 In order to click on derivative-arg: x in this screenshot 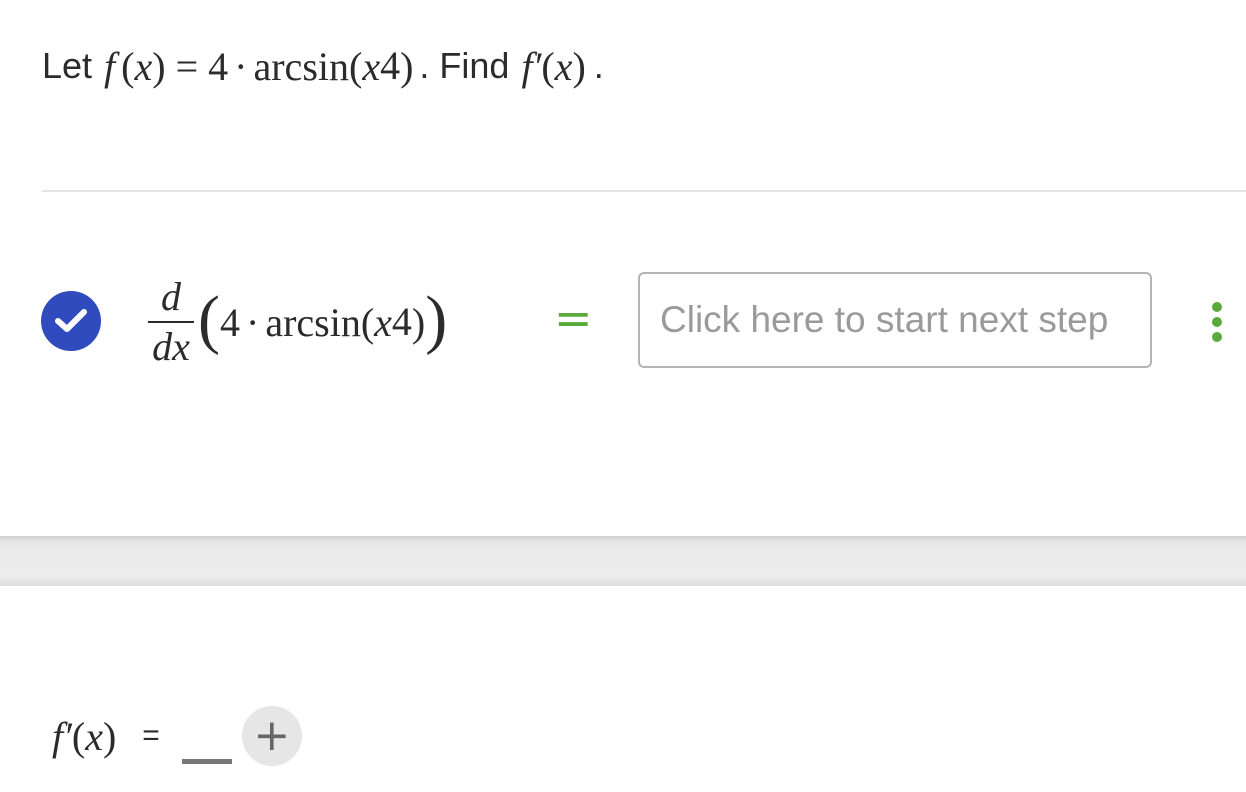, I will do `click(563, 66)`.